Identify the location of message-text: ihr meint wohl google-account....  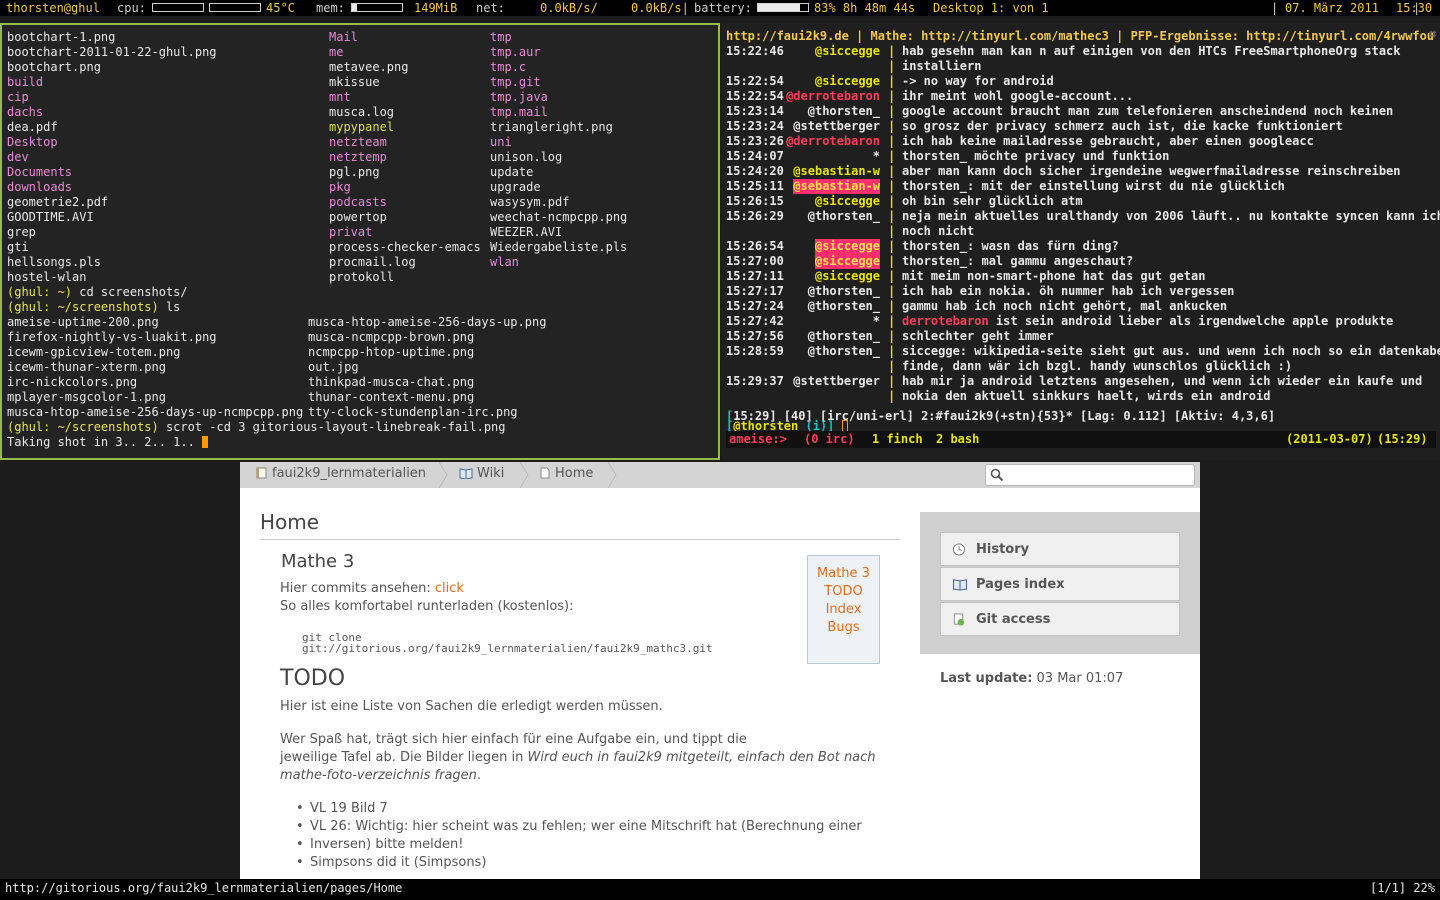
(1018, 96).